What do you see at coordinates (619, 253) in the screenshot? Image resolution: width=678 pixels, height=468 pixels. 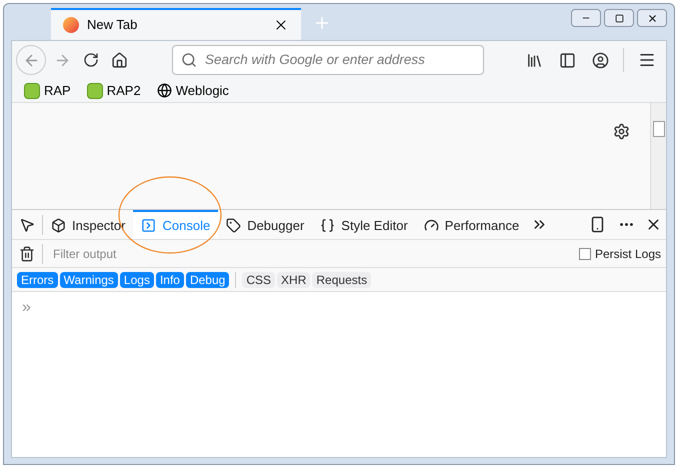 I see `persist-logs-checkbox: Persist Logs` at bounding box center [619, 253].